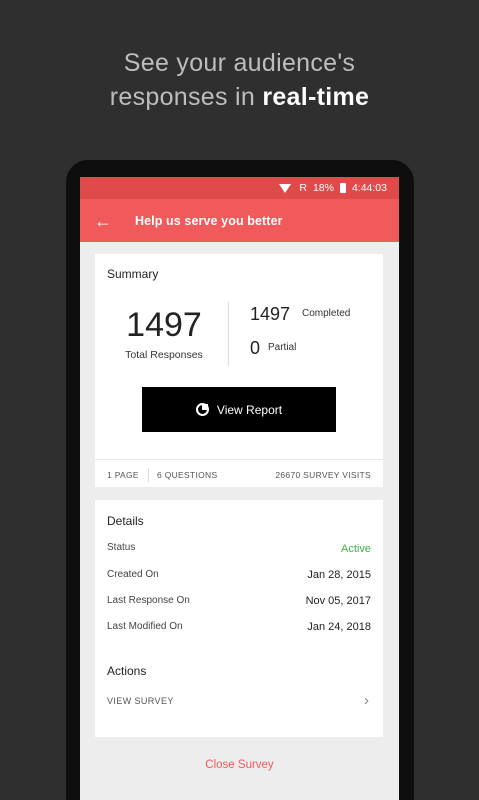  What do you see at coordinates (164, 355) in the screenshot?
I see `total-responses-label: Total Responses` at bounding box center [164, 355].